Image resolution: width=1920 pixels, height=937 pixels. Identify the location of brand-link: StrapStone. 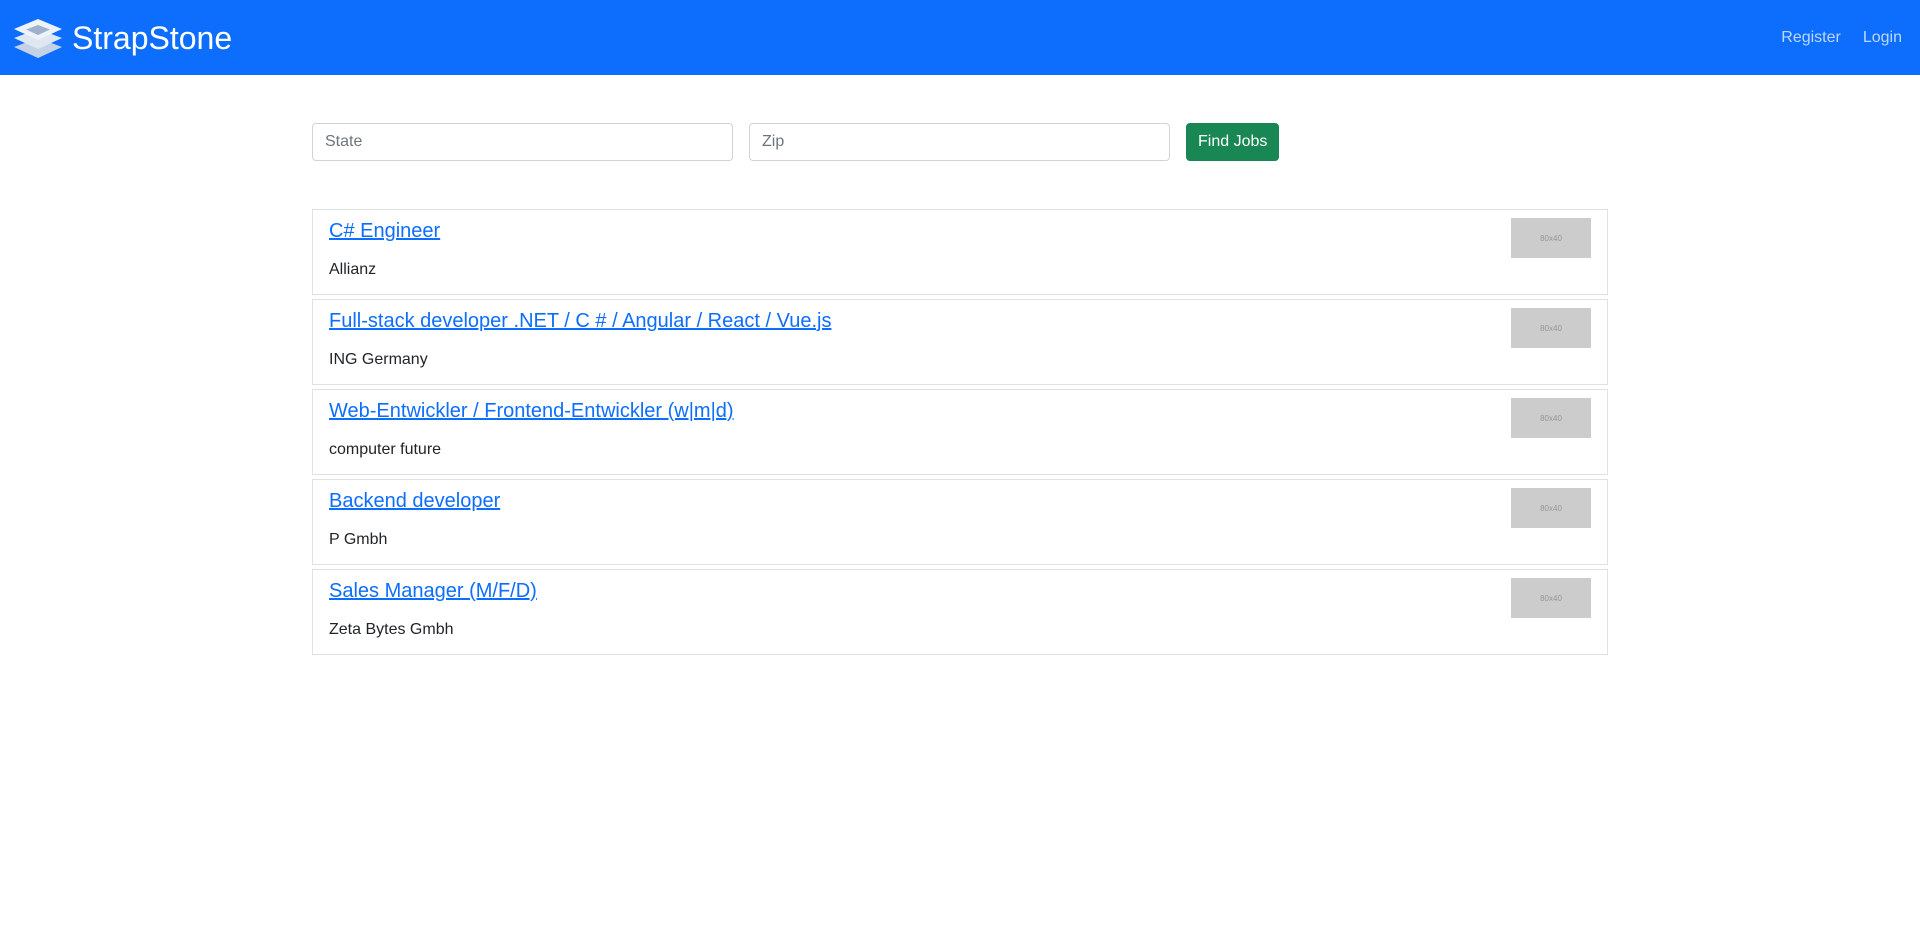
(122, 38).